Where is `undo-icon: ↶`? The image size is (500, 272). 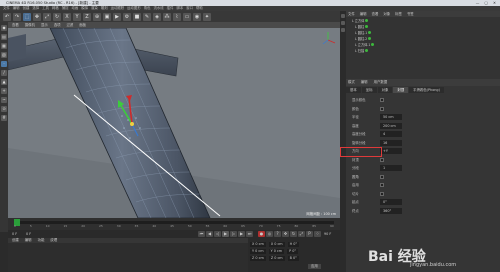
undo-icon: ↶ is located at coordinates (7, 16).